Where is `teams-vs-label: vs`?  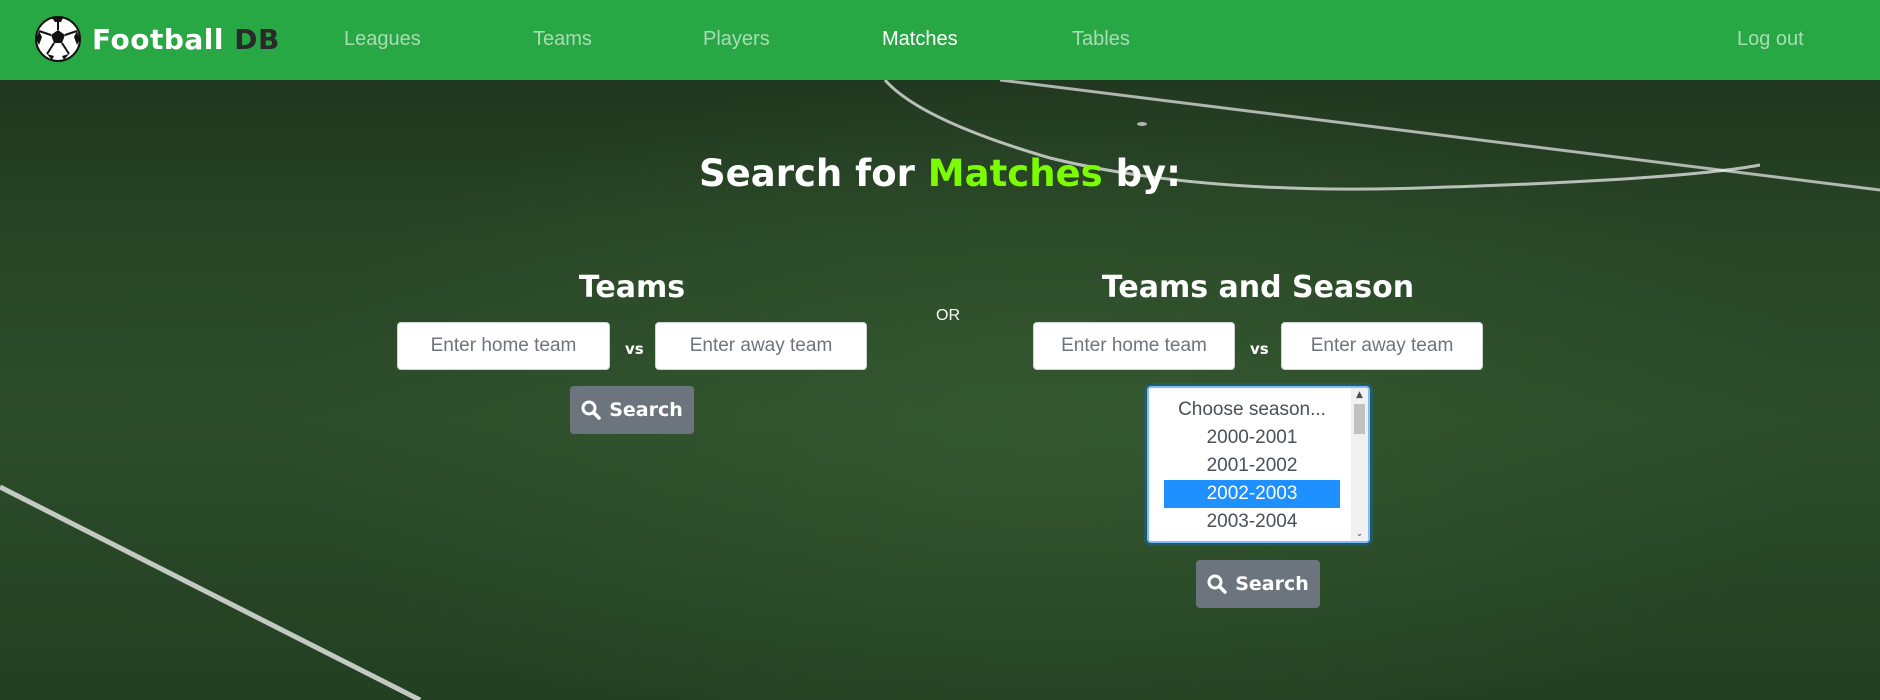 teams-vs-label: vs is located at coordinates (634, 349).